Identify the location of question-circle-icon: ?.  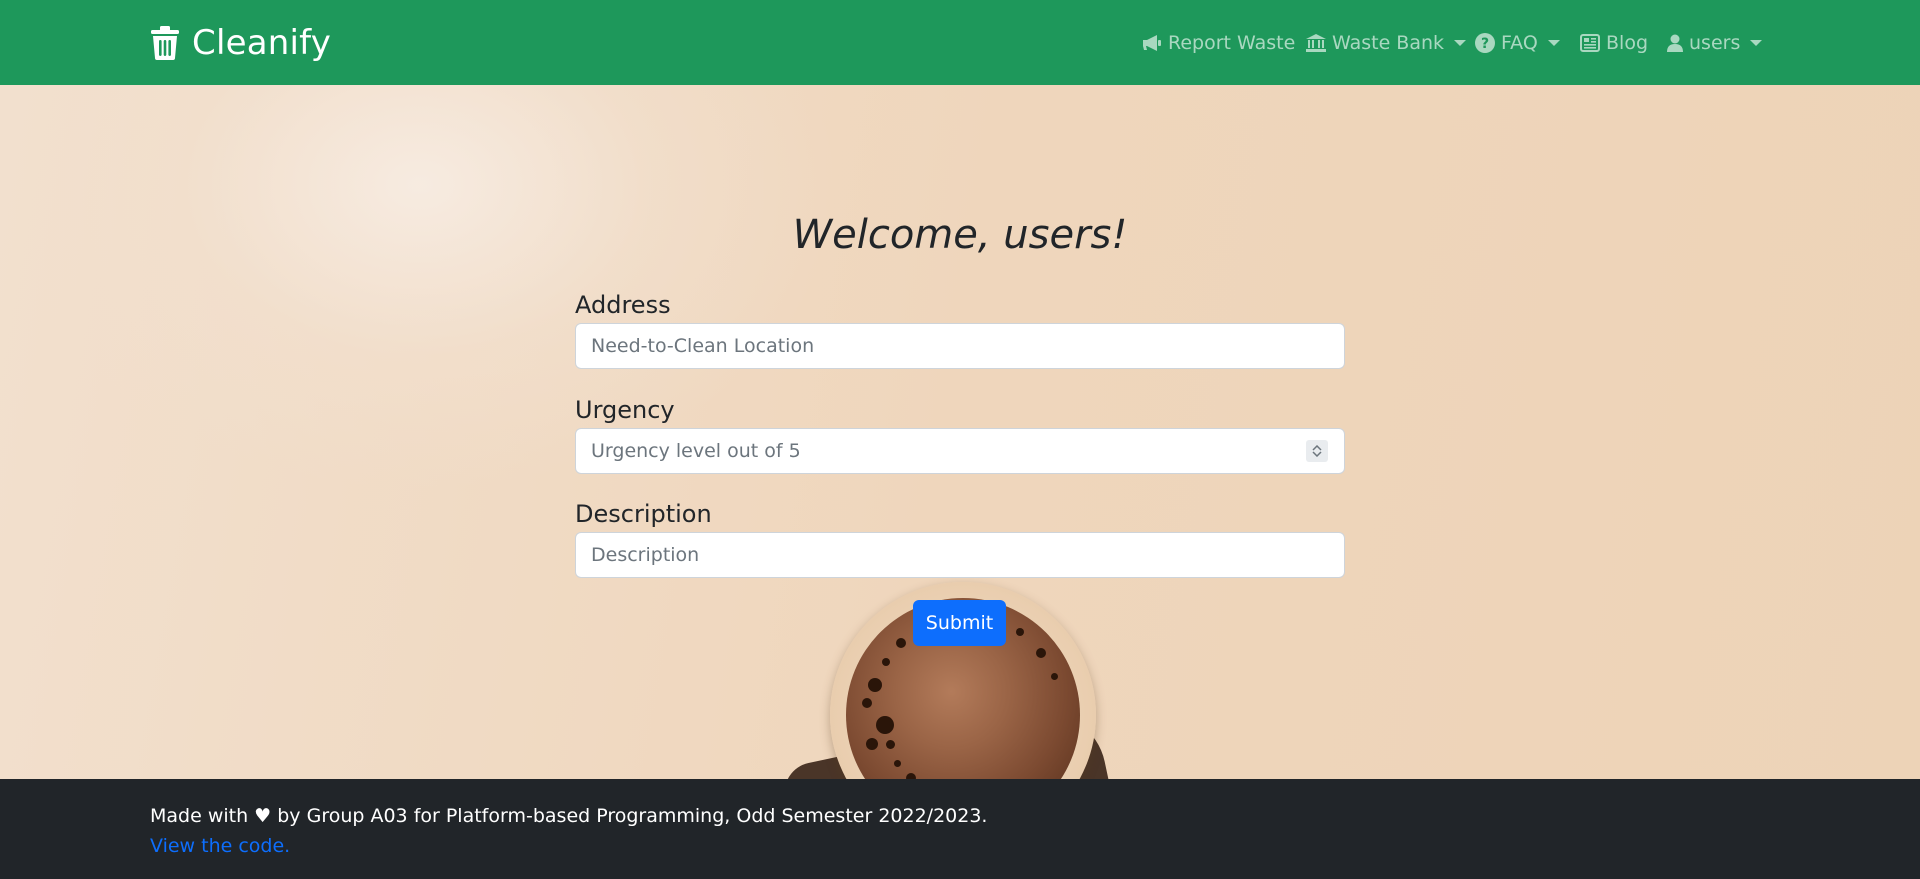
(1485, 43).